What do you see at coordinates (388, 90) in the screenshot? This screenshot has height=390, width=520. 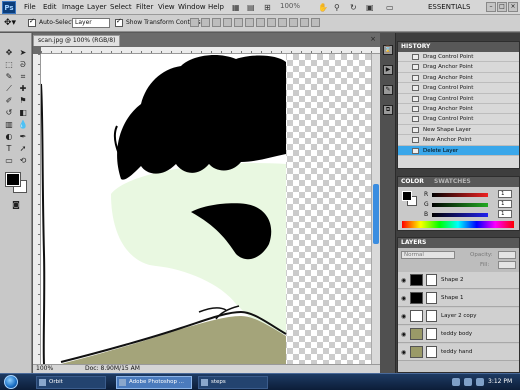 I see `brush-panel-icon: ✎` at bounding box center [388, 90].